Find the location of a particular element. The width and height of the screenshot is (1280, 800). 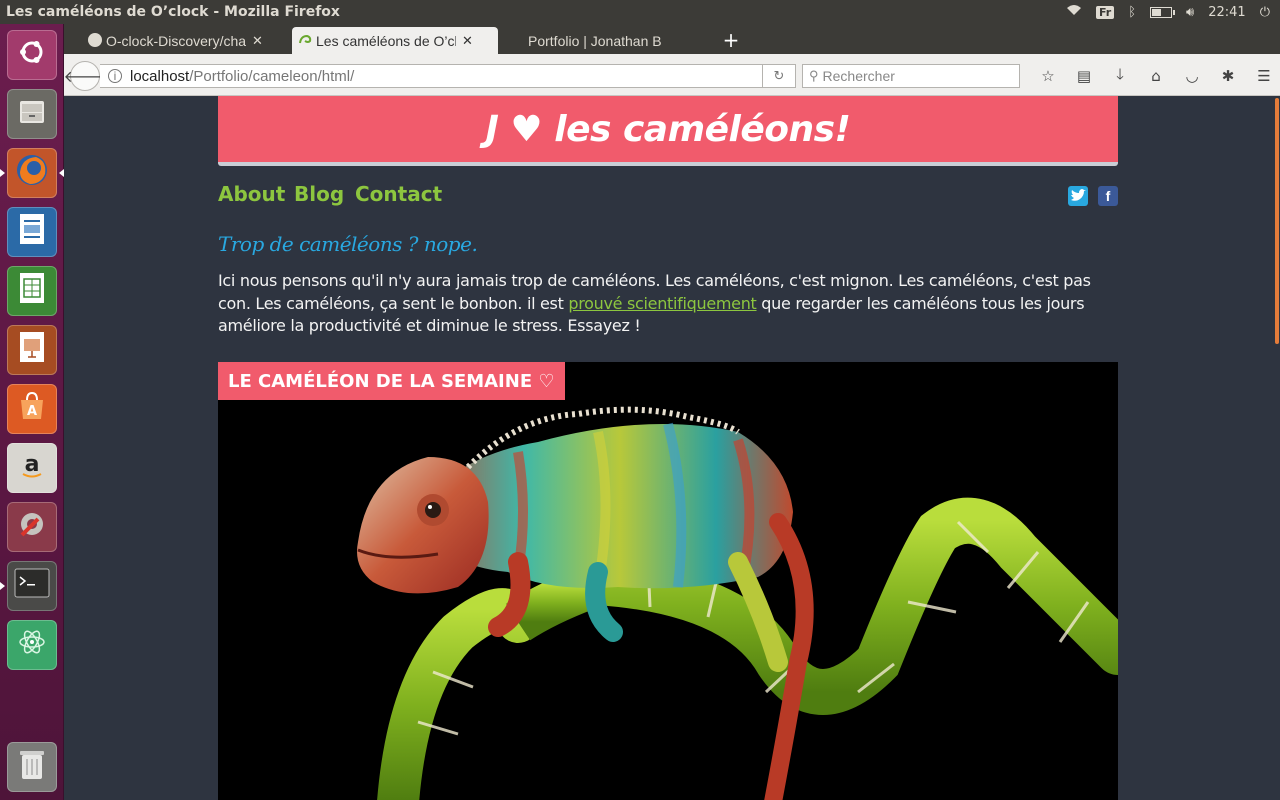

tab-github: O-clock-Discovery/cha ✕ is located at coordinates (189, 40).